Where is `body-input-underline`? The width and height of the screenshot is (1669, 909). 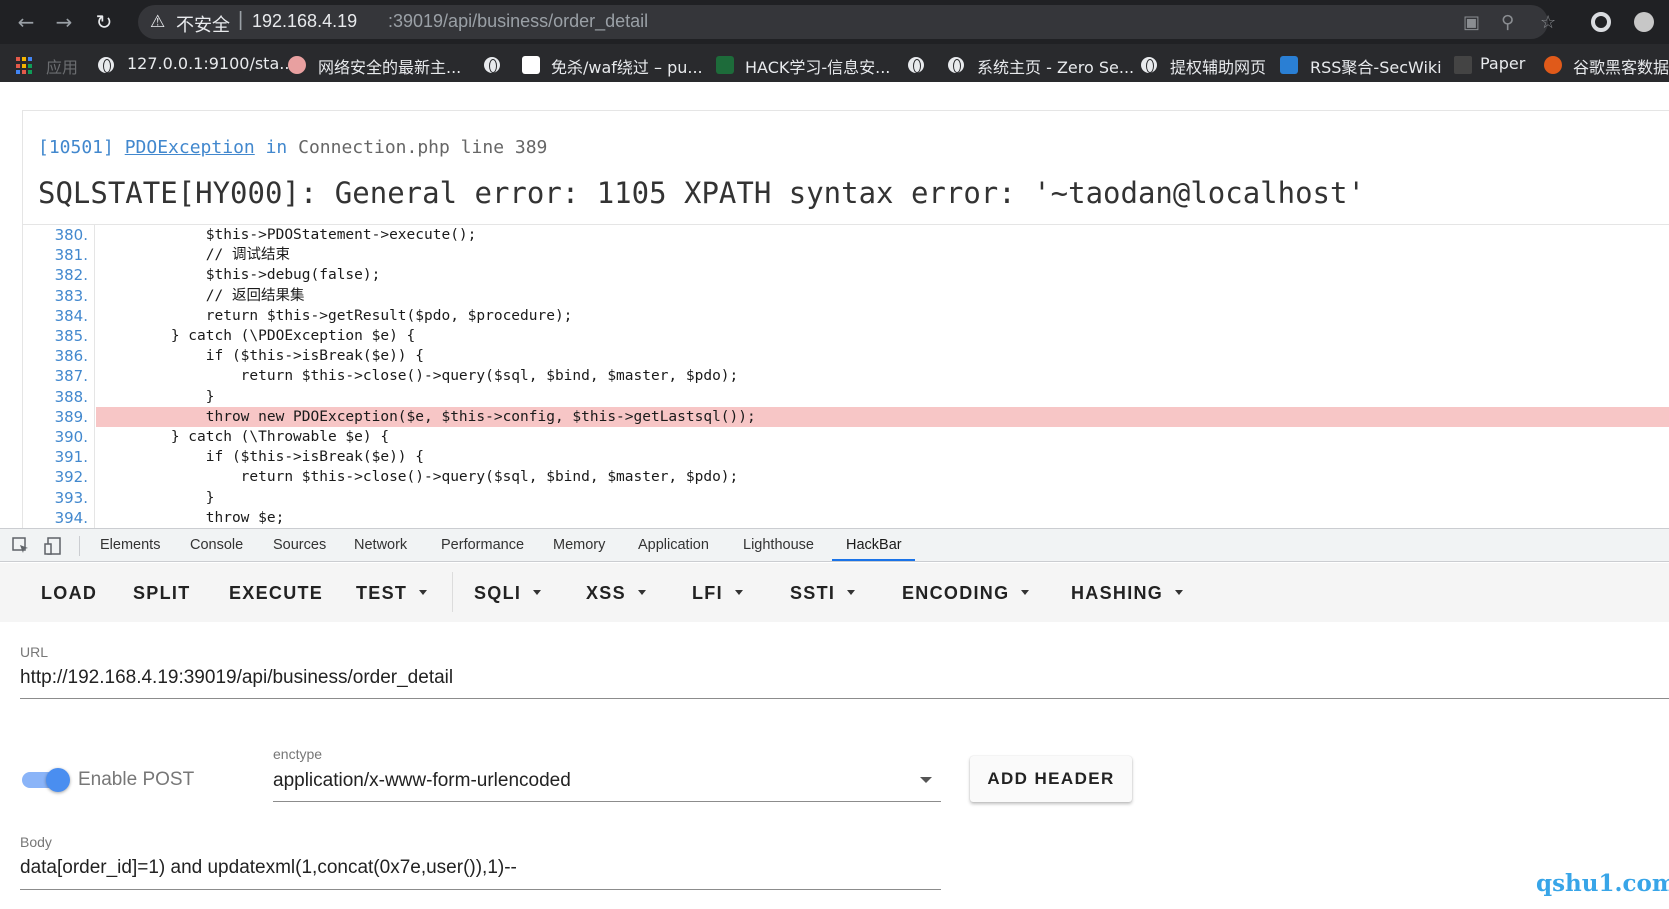
body-input-underline is located at coordinates (480, 889).